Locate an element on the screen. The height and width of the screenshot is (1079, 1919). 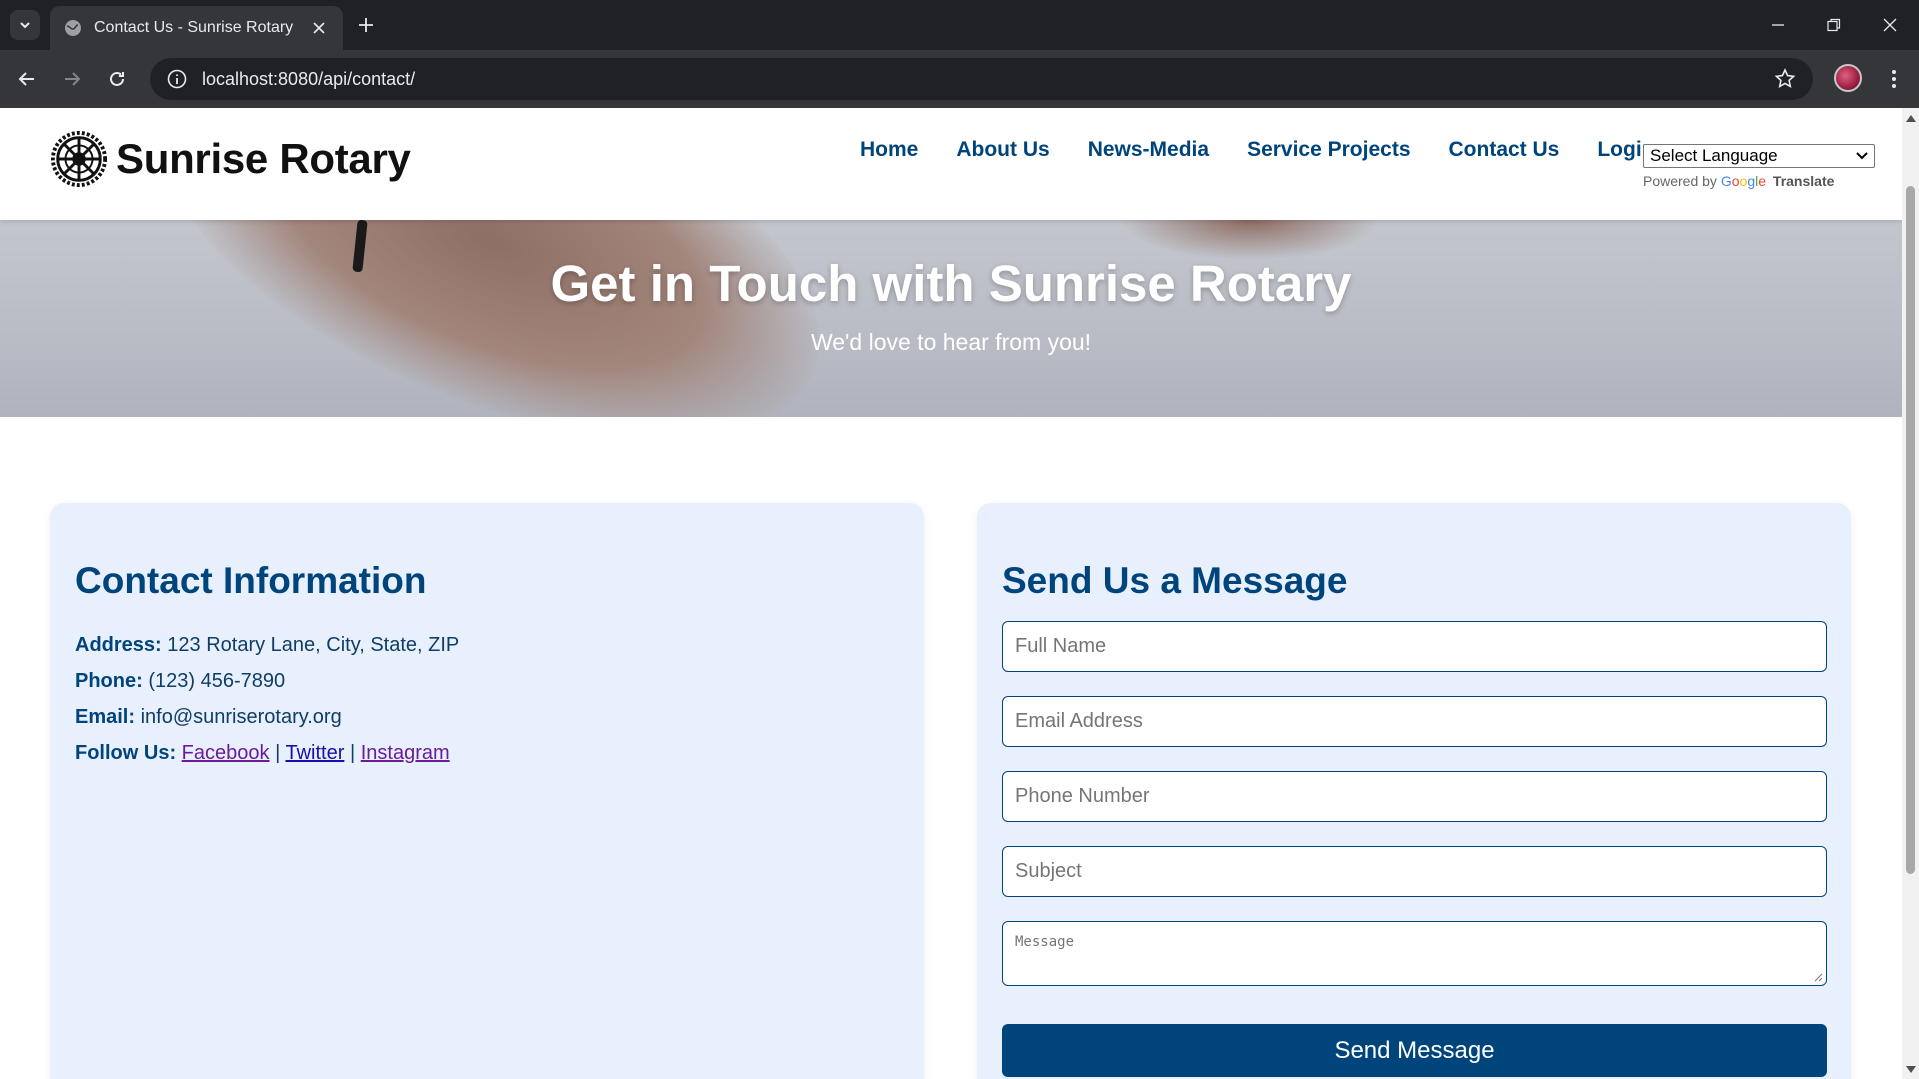
subject-input: Subject is located at coordinates (1414, 871).